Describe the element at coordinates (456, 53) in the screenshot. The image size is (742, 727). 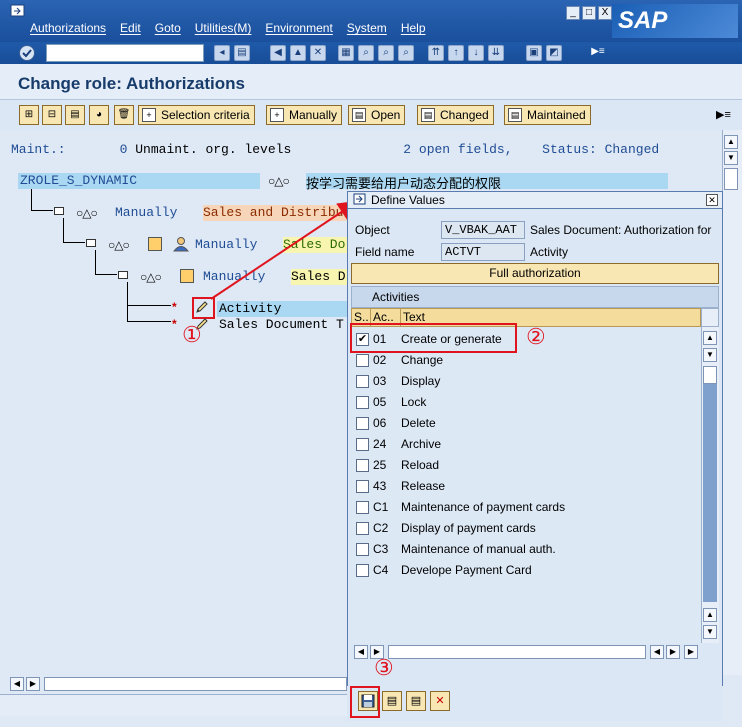
I see `previous-page-icon: ↑` at that location.